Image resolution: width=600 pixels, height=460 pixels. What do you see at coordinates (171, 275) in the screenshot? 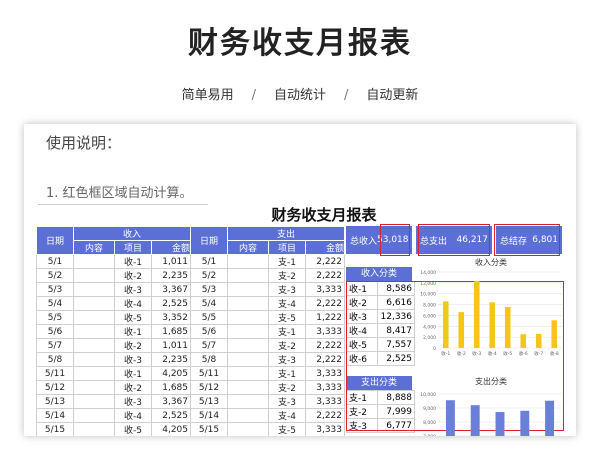
I see `row-amount-cell: 2,235` at bounding box center [171, 275].